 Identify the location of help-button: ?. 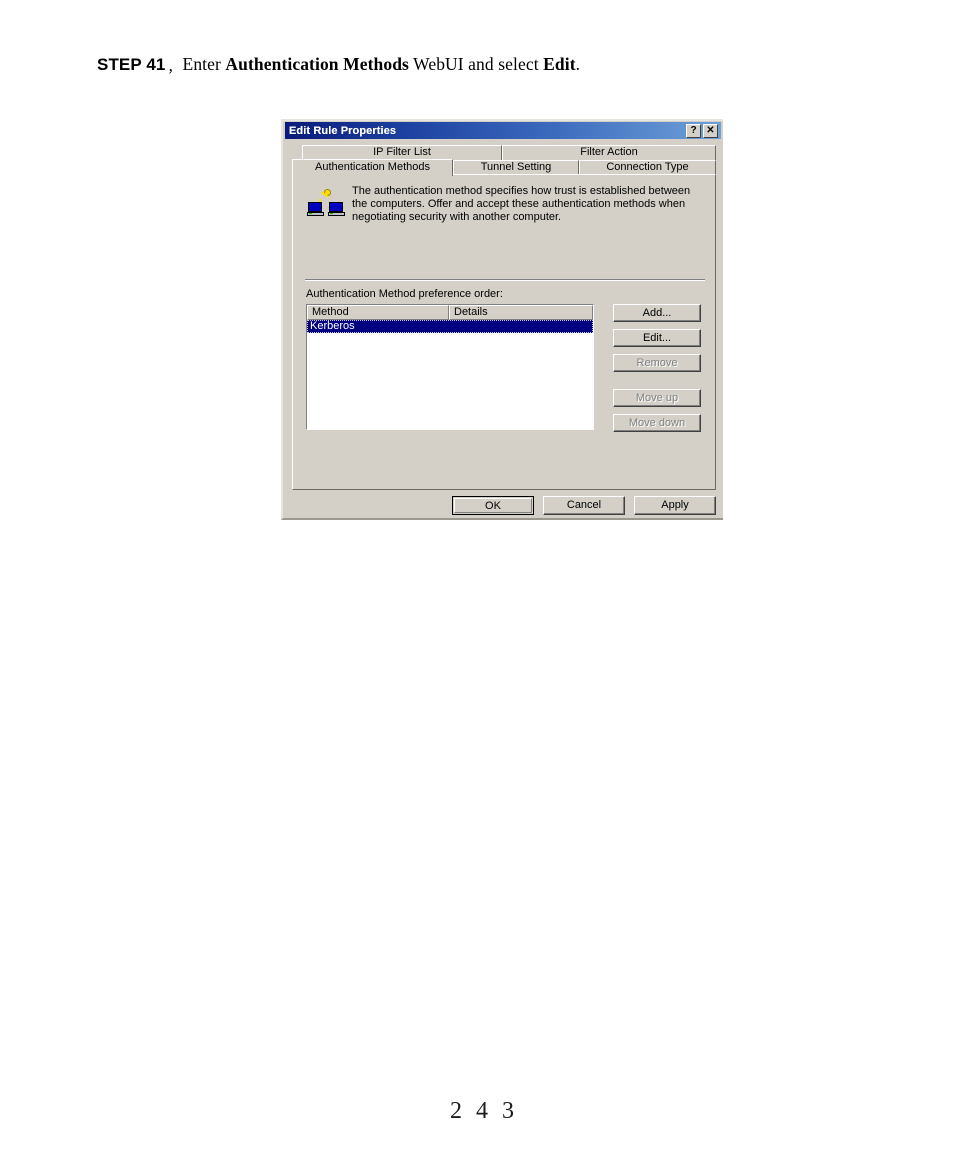
(693, 130).